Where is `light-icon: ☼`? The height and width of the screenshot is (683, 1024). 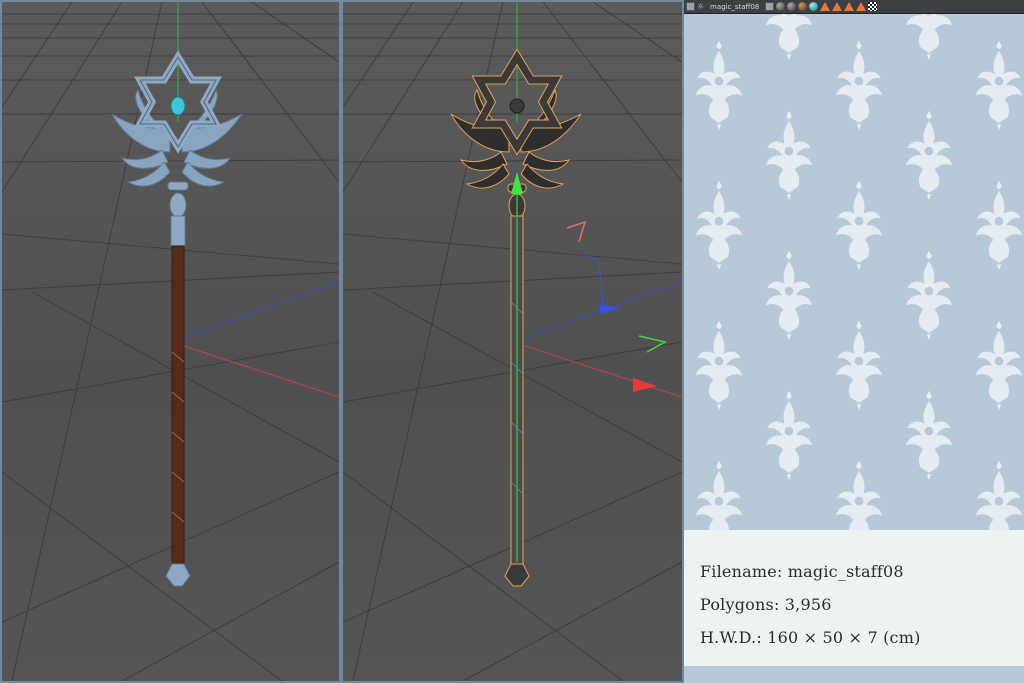
light-icon: ☼ is located at coordinates (701, 6).